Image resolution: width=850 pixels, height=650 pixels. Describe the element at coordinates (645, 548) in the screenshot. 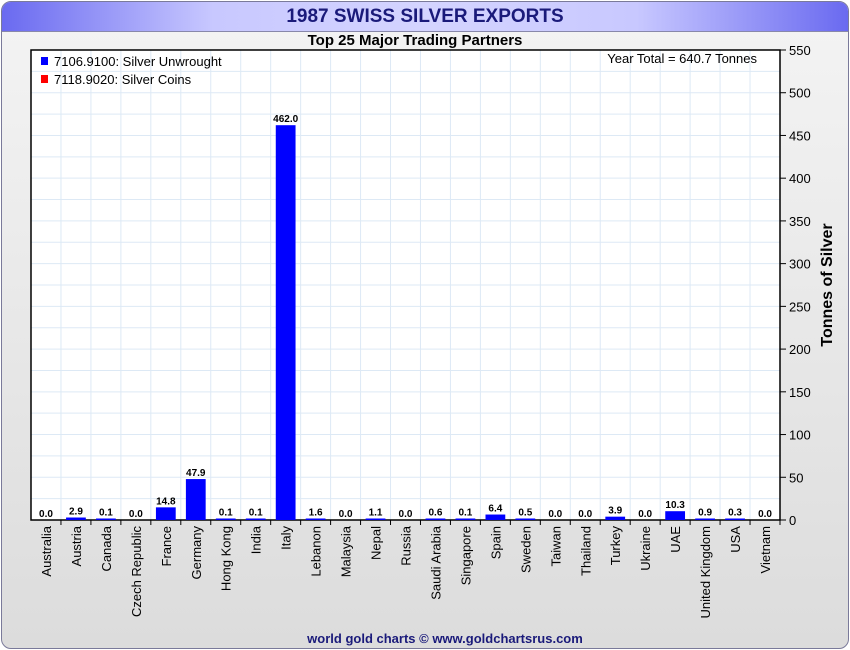

I see `x-tick-label: Ukraine` at that location.